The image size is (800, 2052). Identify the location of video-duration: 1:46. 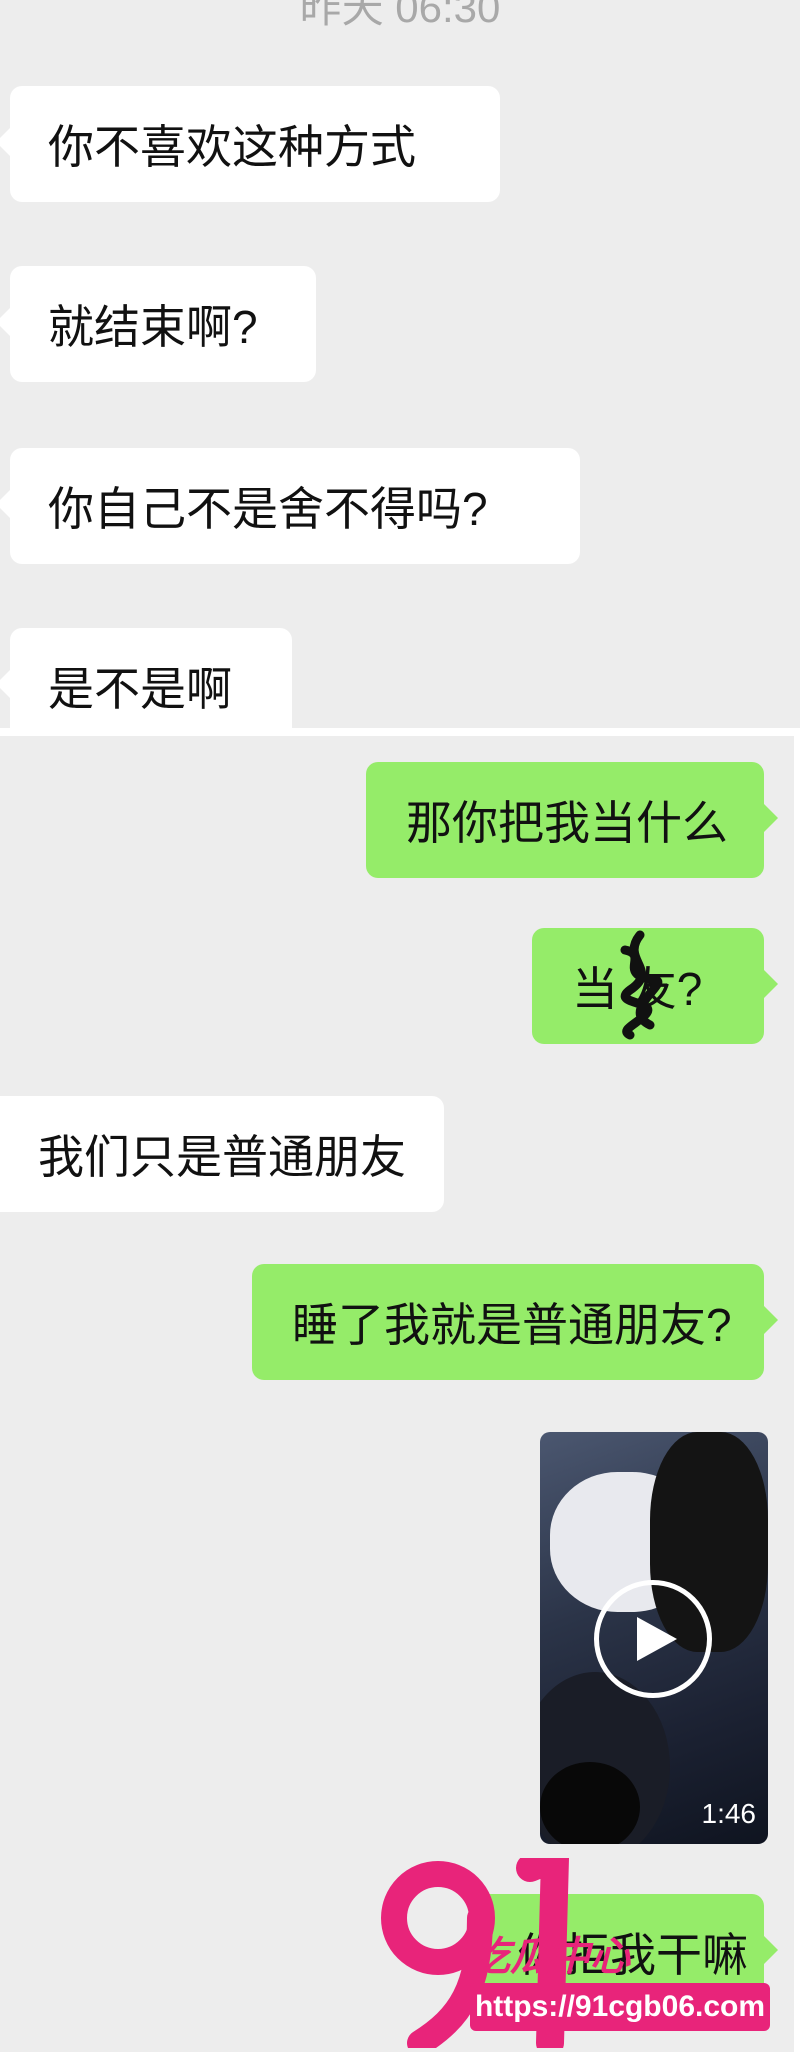
(729, 1813).